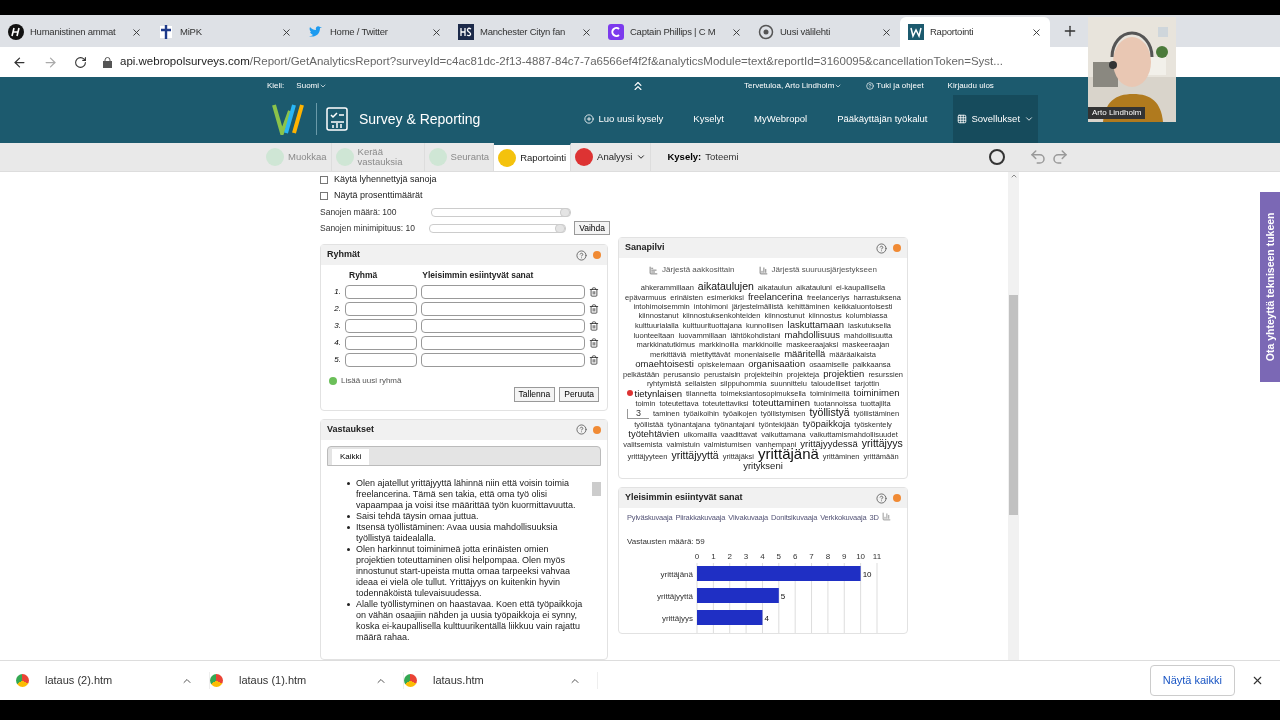 Image resolution: width=1280 pixels, height=720 pixels. Describe the element at coordinates (886, 516) in the screenshot. I see `chart-icon` at that location.